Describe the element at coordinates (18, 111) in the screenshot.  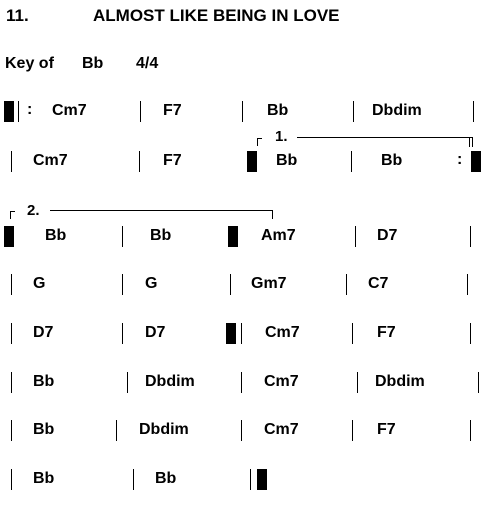
I see `start-repeat-thin-bar` at that location.